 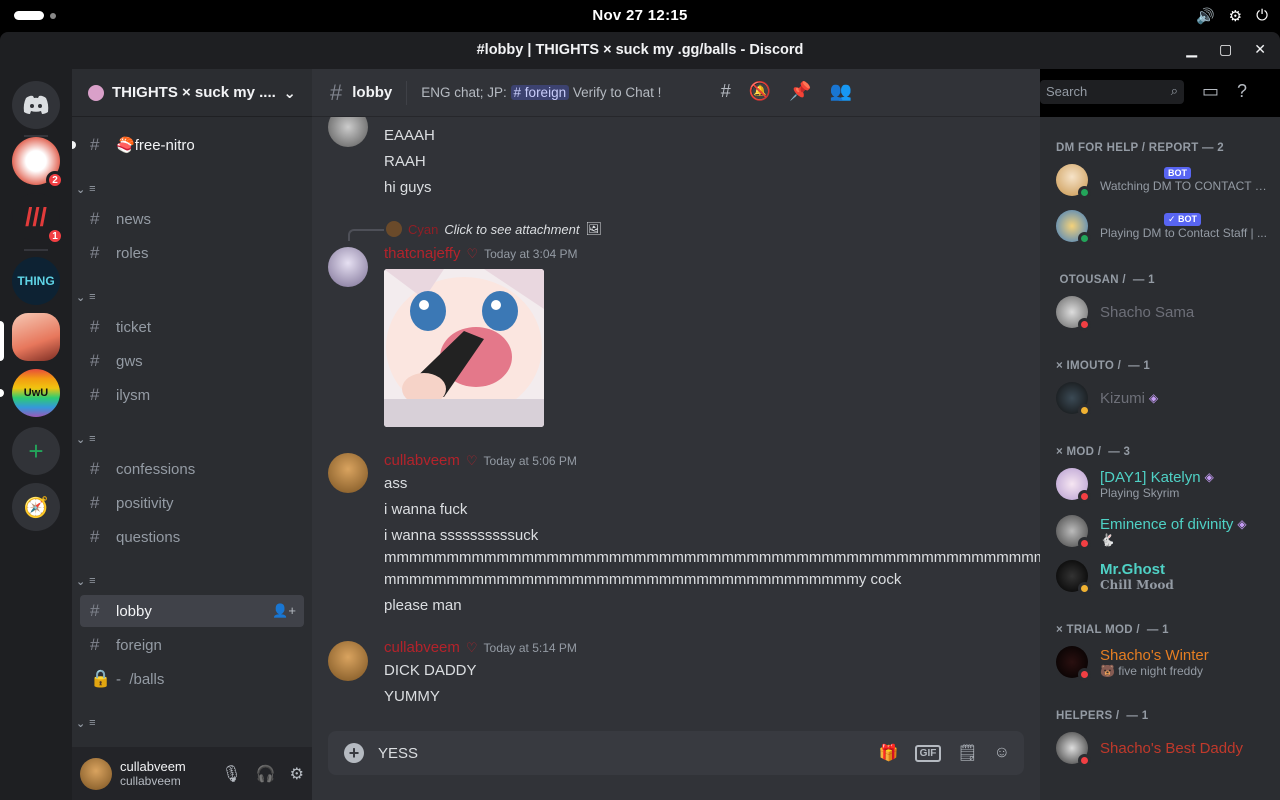 What do you see at coordinates (38, 163) in the screenshot?
I see `server-2-button: 2` at bounding box center [38, 163].